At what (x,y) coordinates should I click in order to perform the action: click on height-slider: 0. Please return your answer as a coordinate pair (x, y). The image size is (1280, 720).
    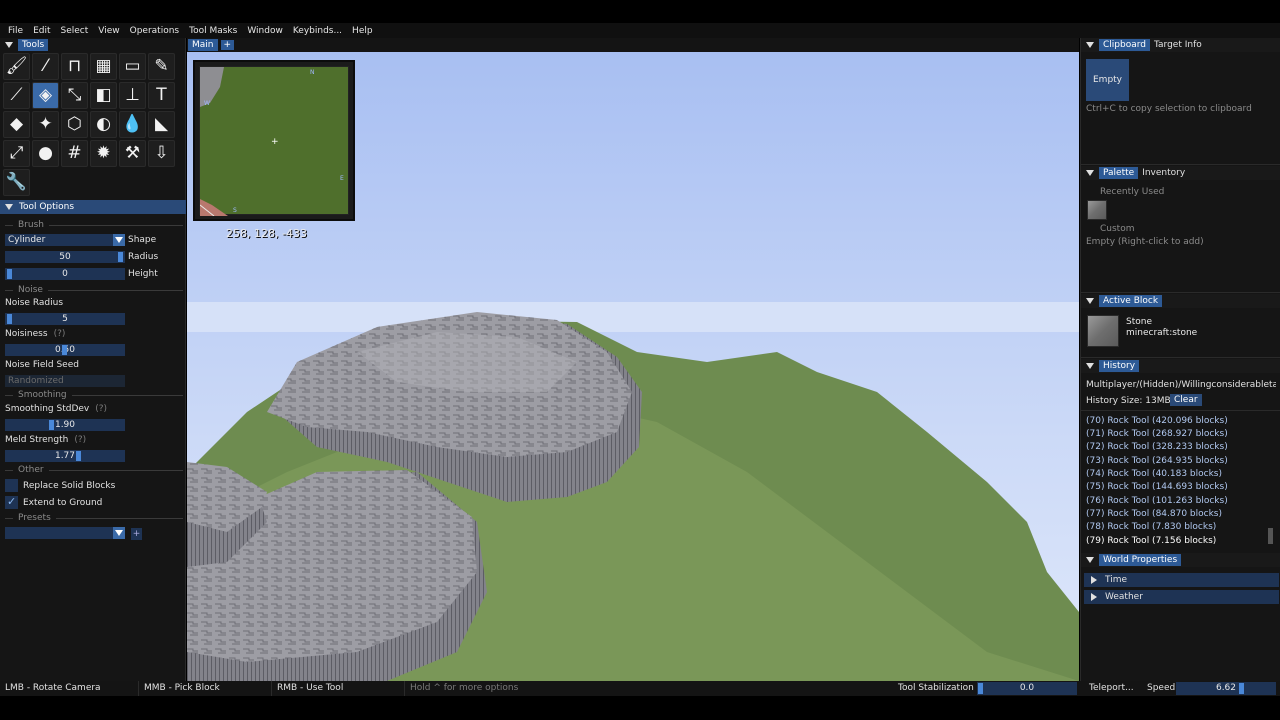
    Looking at the image, I should click on (65, 274).